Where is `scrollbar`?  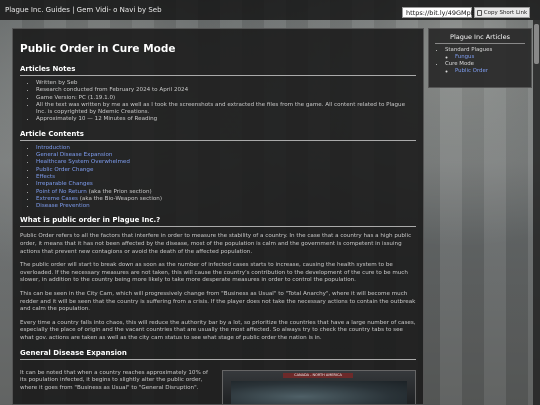
scrollbar is located at coordinates (536, 212).